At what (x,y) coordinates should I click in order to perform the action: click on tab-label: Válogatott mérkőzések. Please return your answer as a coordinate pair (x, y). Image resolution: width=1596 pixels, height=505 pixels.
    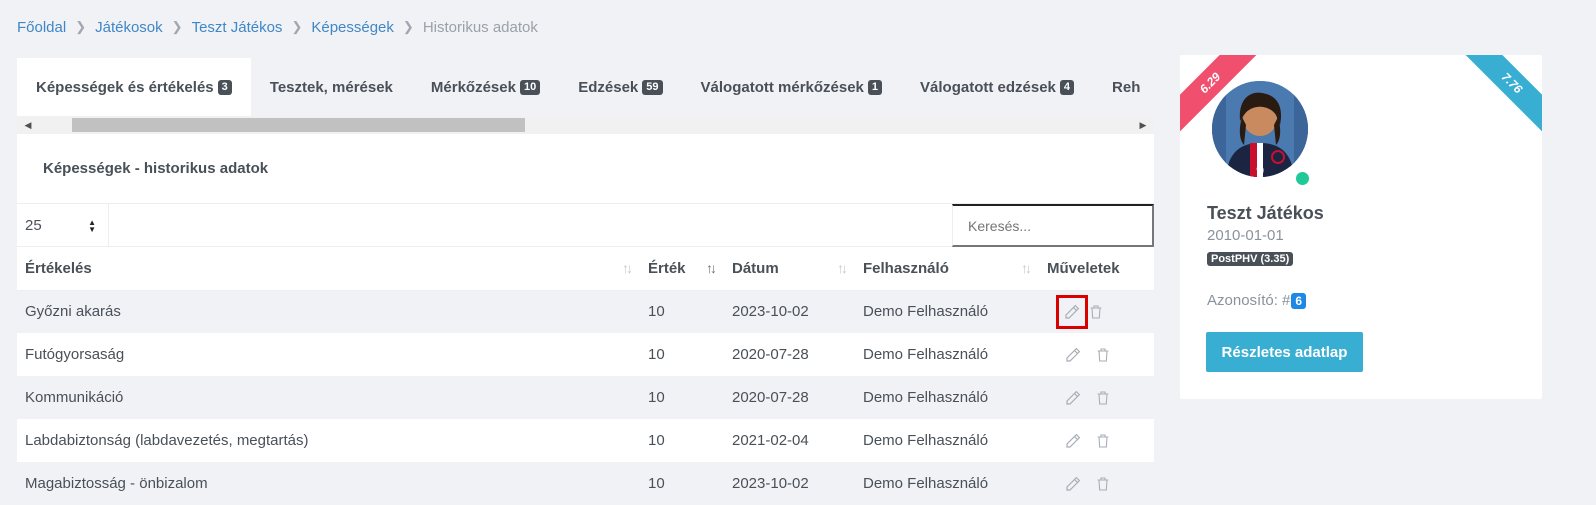
    Looking at the image, I should click on (782, 87).